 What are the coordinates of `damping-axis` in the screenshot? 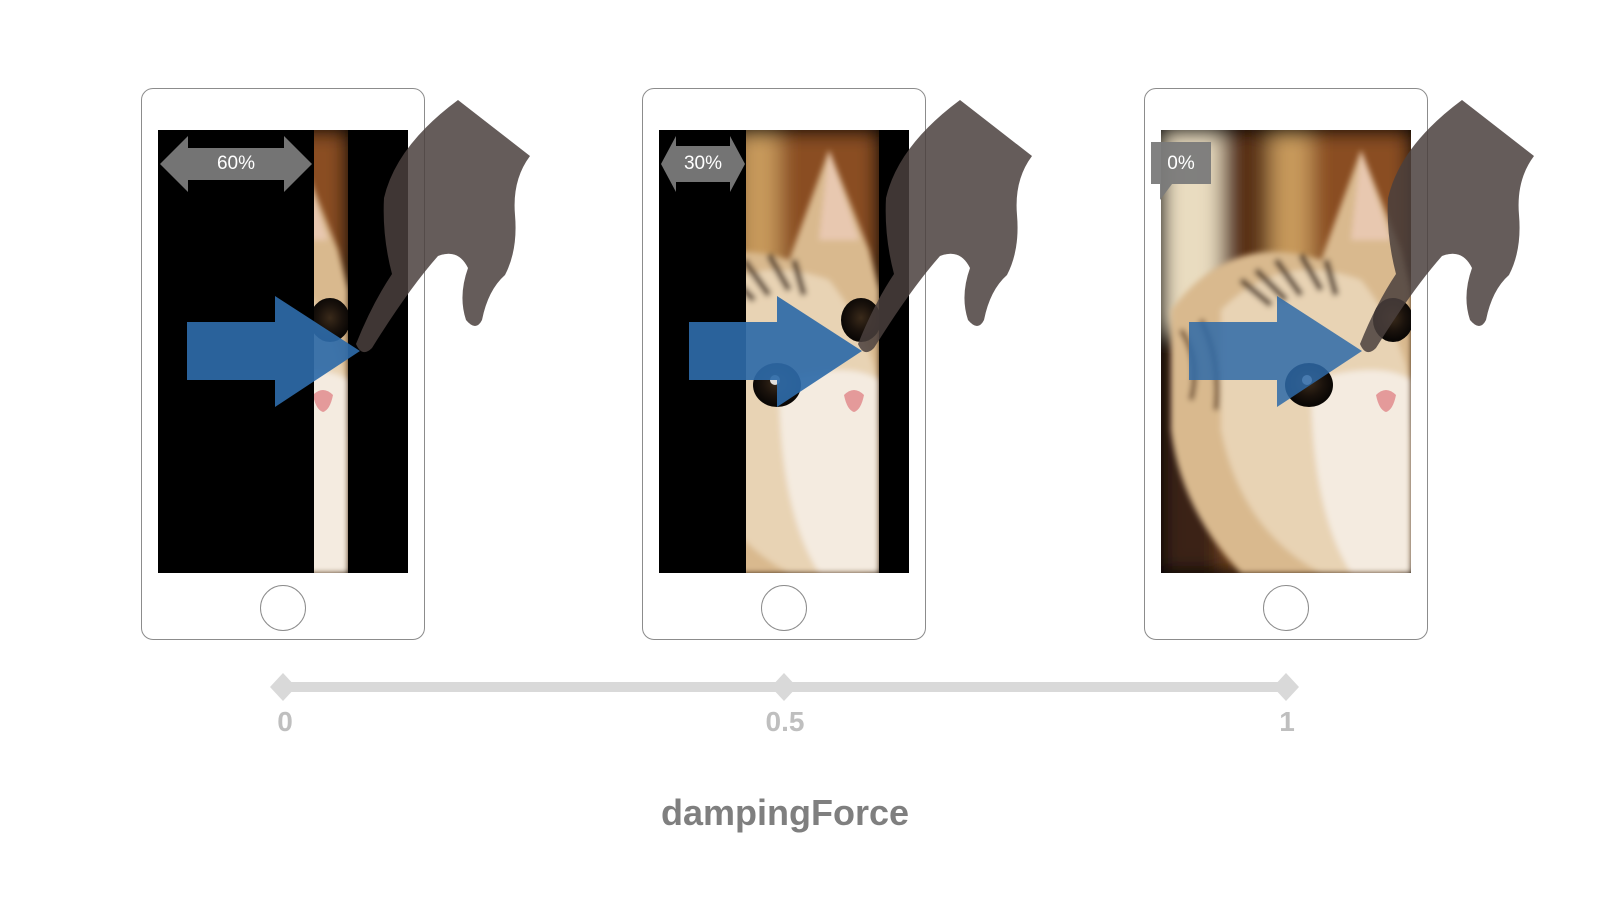 It's located at (784, 687).